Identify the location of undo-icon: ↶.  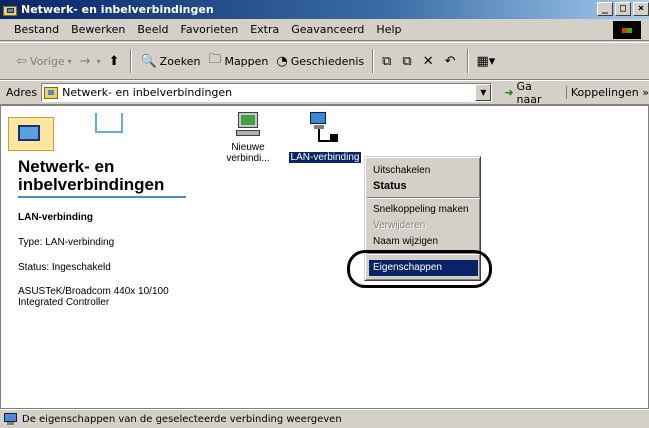
(450, 61).